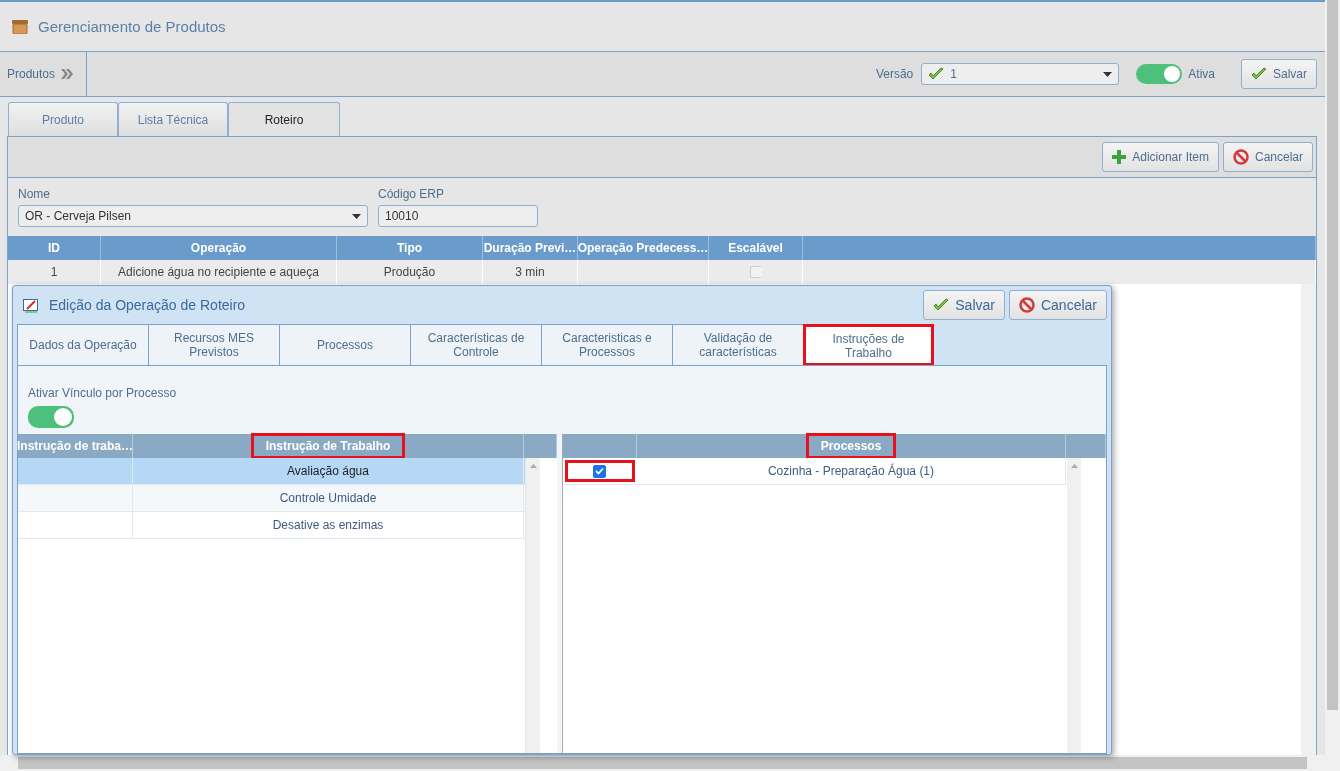 Image resolution: width=1340 pixels, height=771 pixels. Describe the element at coordinates (1201, 74) in the screenshot. I see `toggle-label: Ativa` at that location.